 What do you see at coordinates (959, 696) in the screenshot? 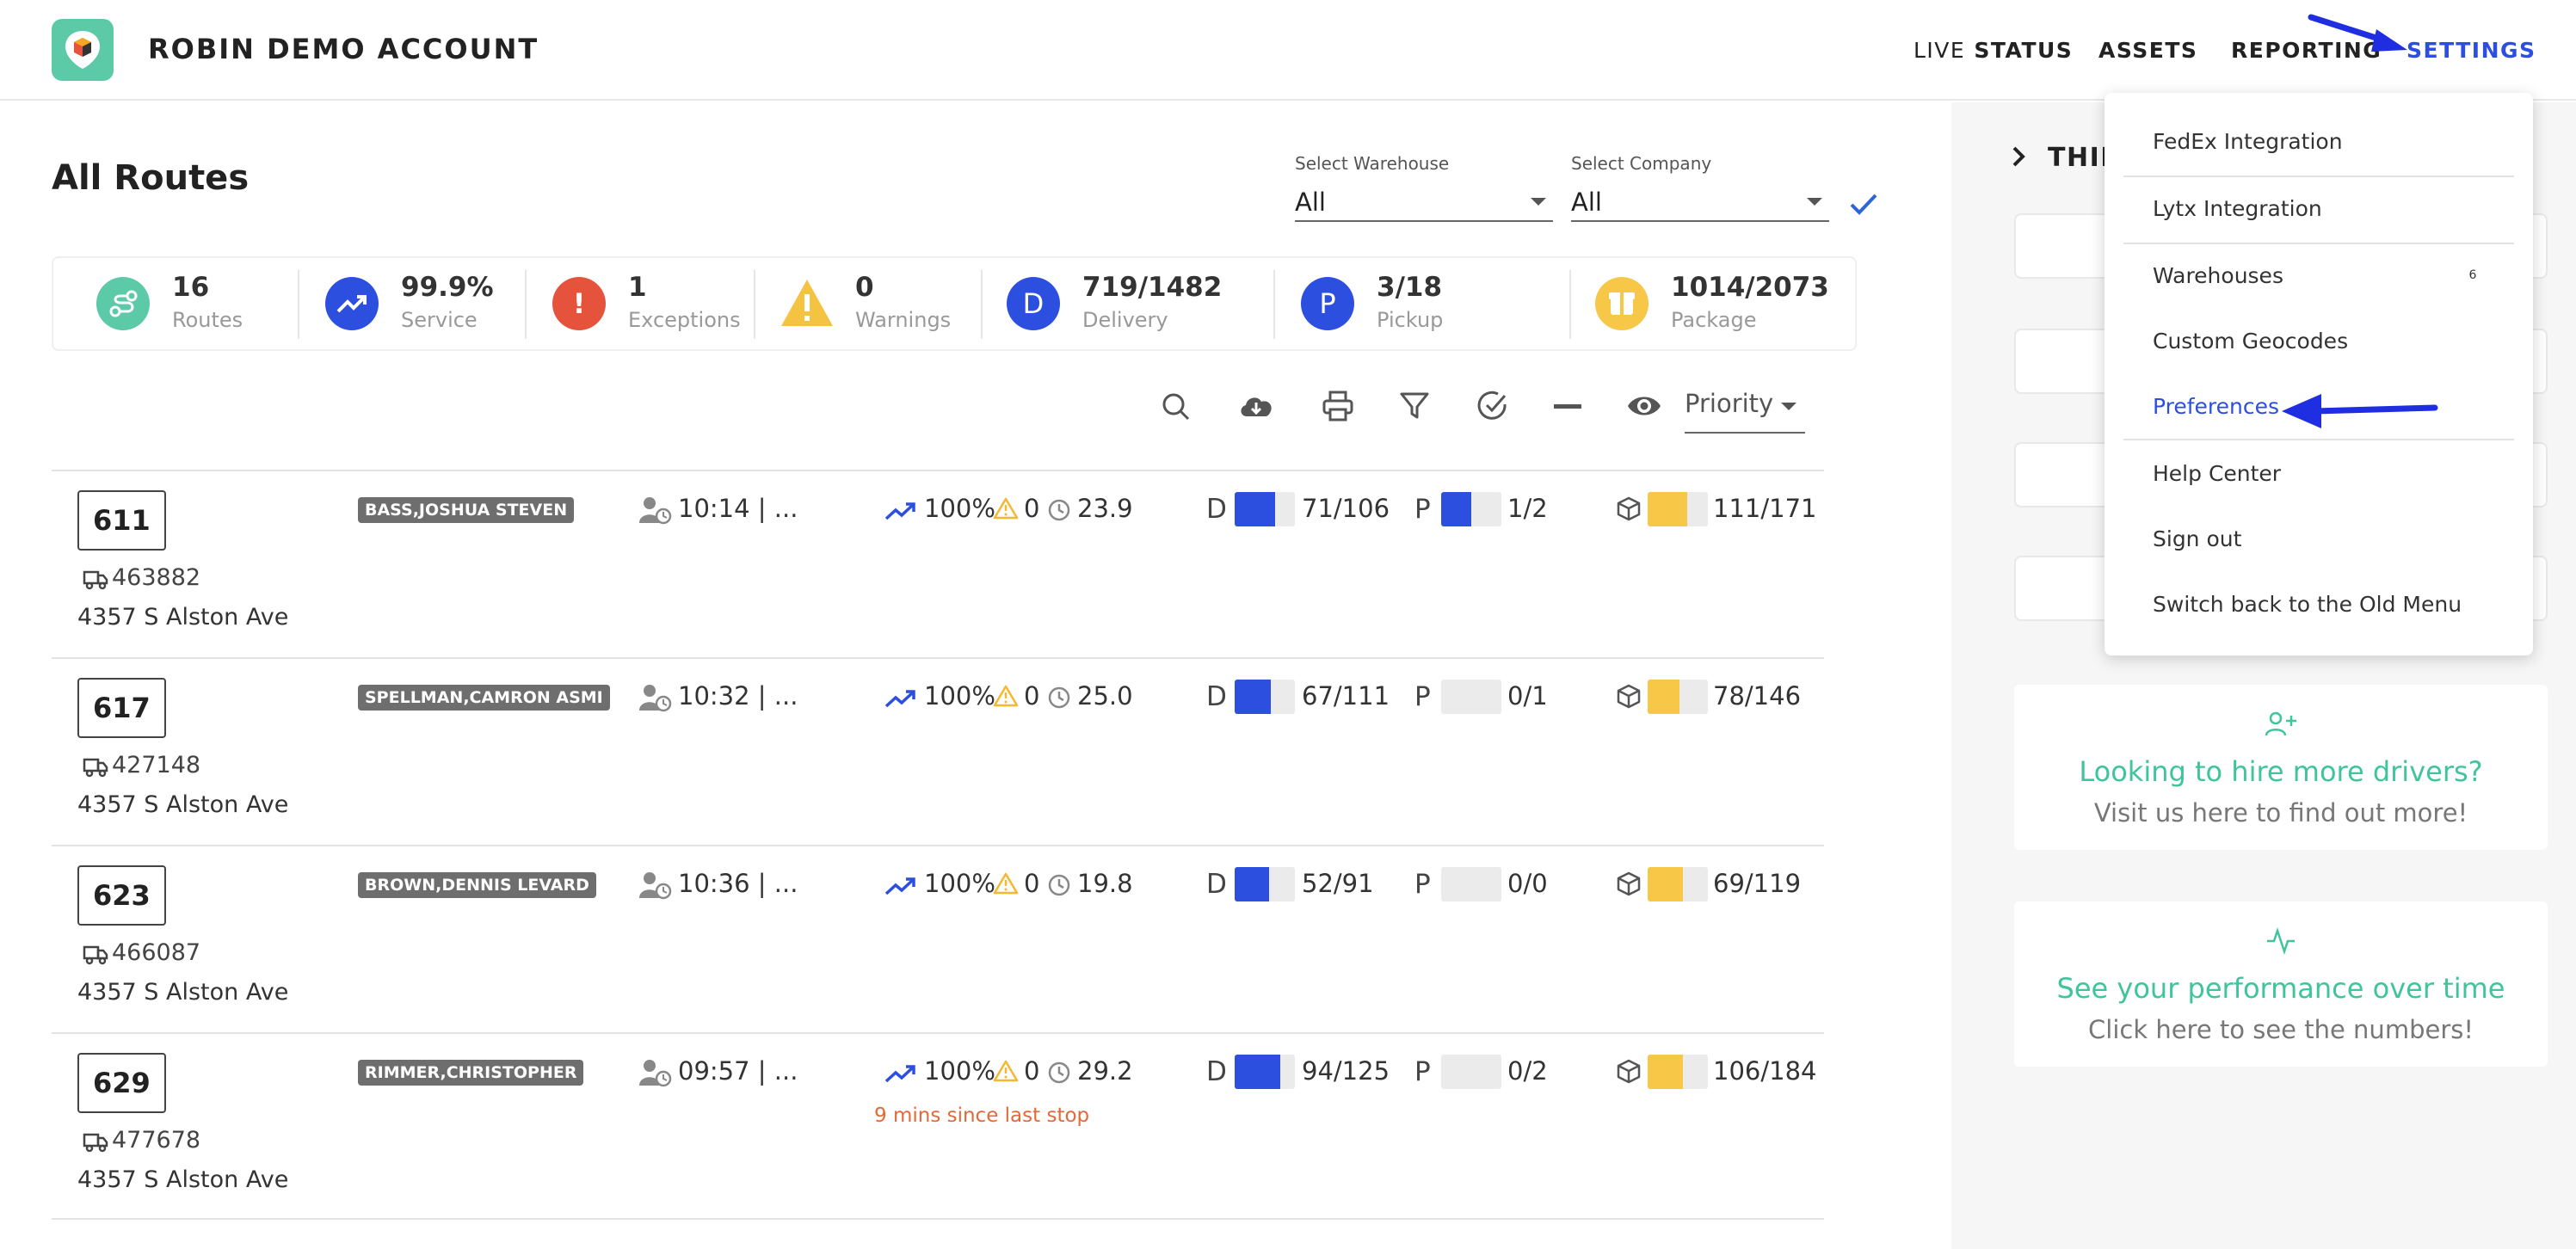
I see `service-percent: 100%` at bounding box center [959, 696].